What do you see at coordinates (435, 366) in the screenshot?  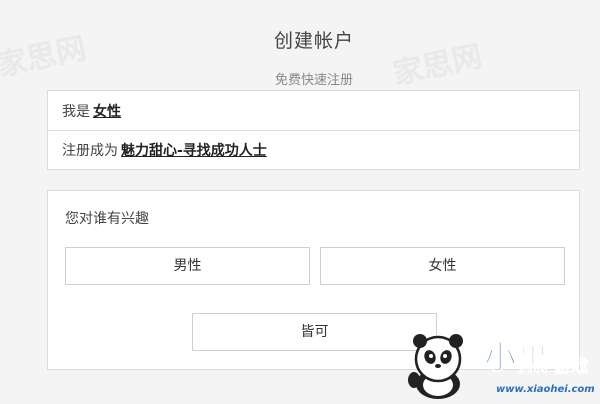 I see `panda-icon` at bounding box center [435, 366].